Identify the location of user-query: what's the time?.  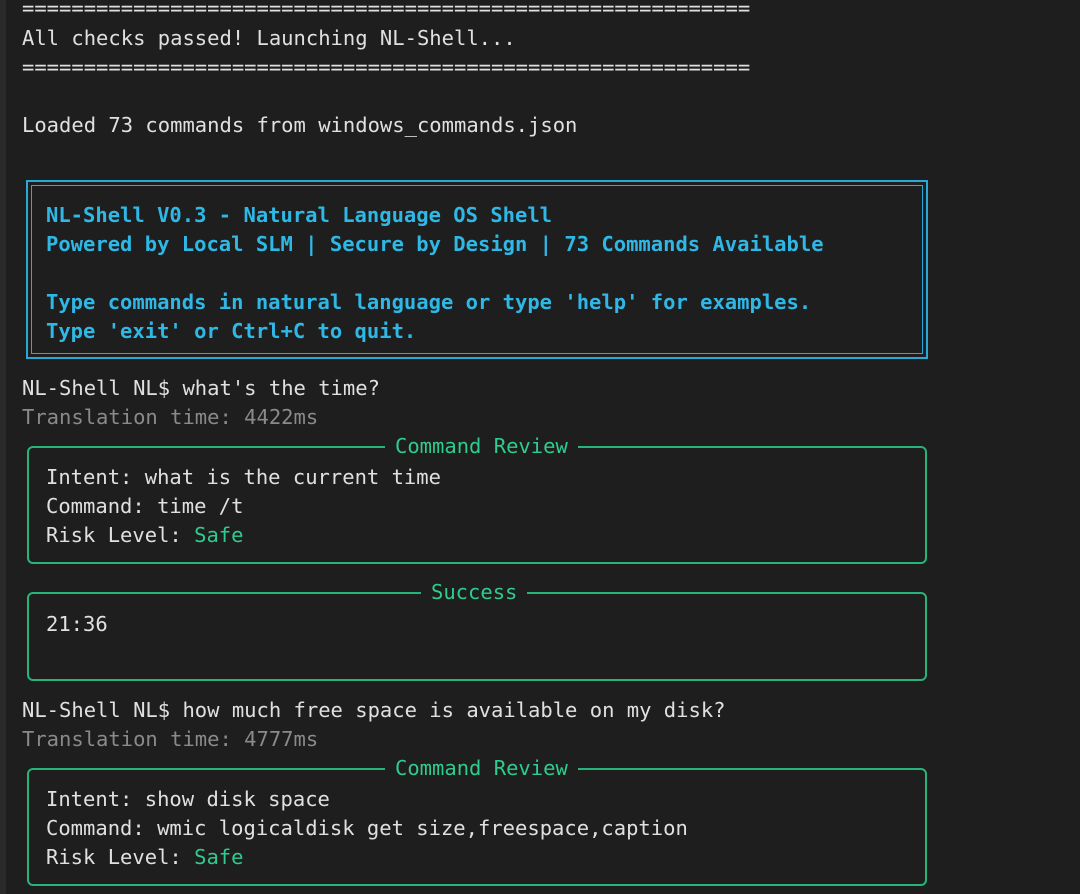
(281, 388).